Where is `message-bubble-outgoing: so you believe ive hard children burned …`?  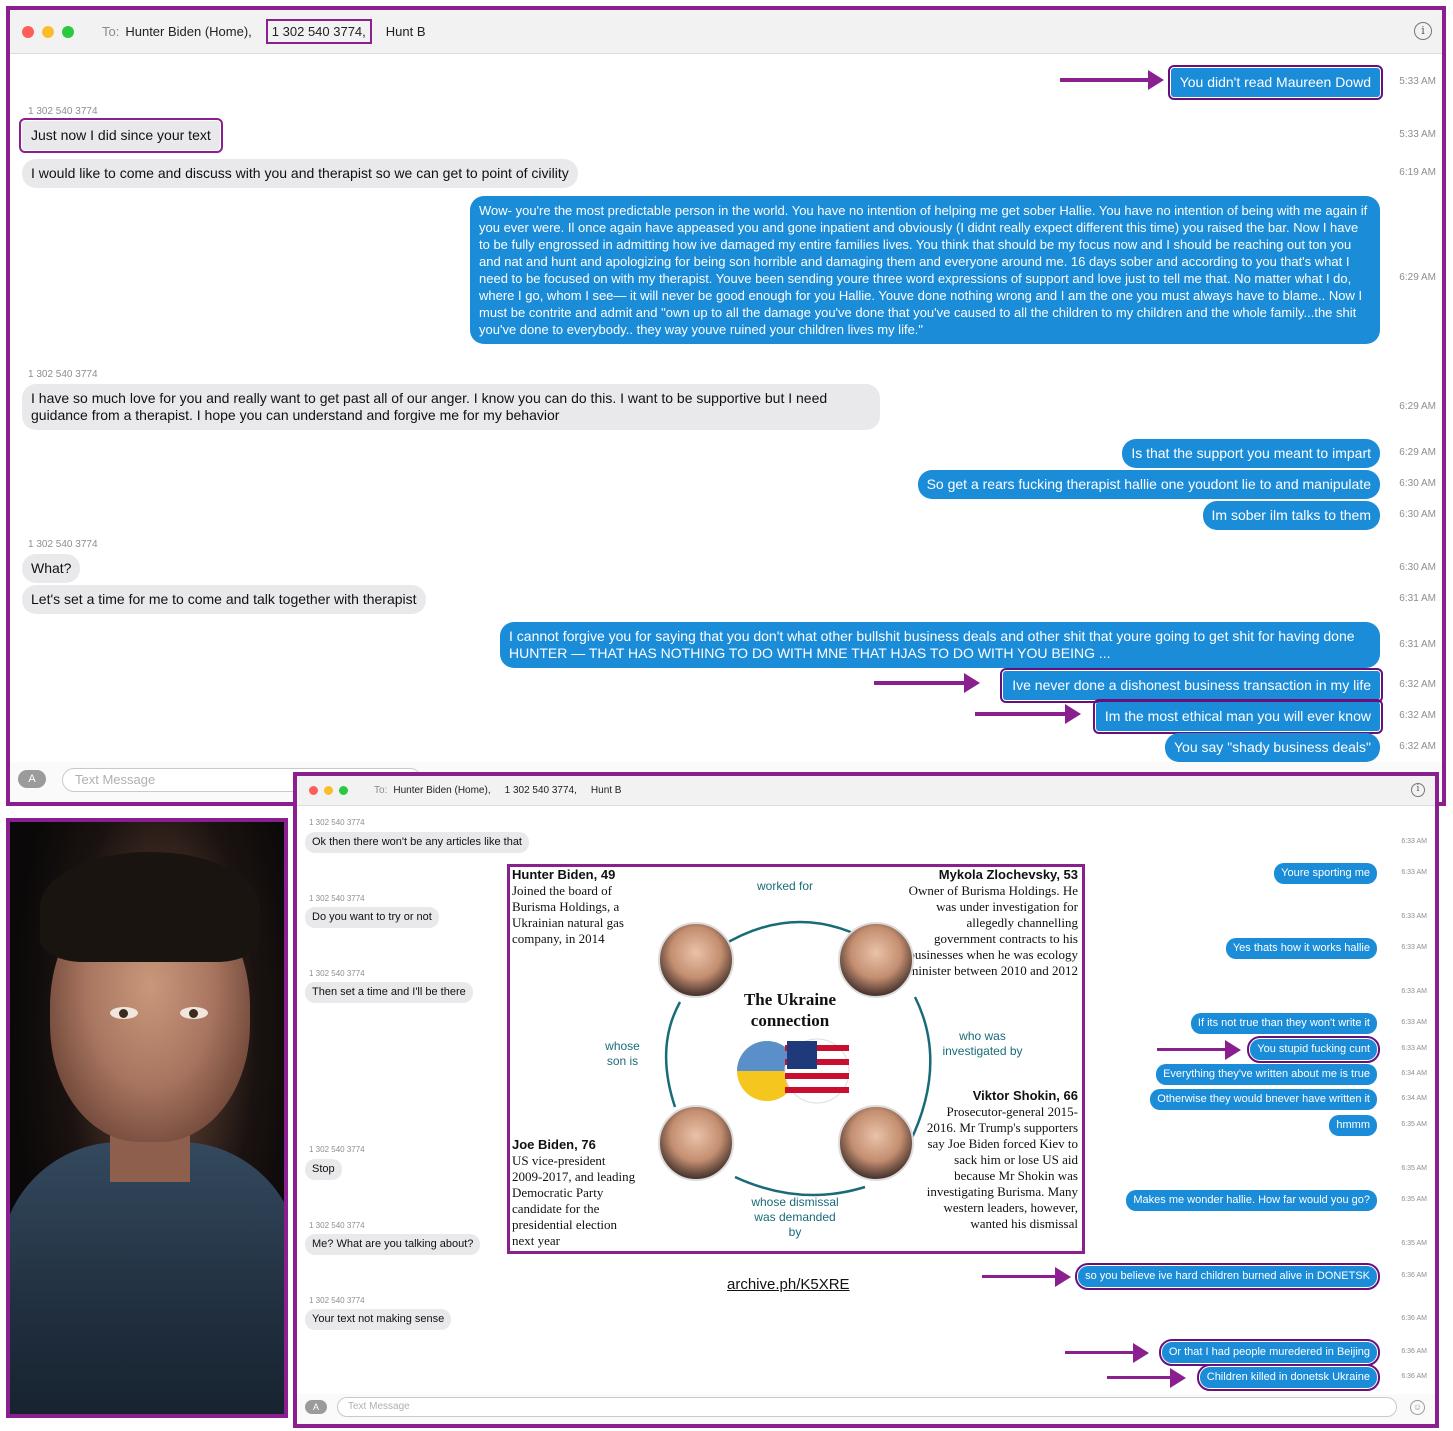
message-bubble-outgoing: so you believe ive hard children burned … is located at coordinates (1227, 1276).